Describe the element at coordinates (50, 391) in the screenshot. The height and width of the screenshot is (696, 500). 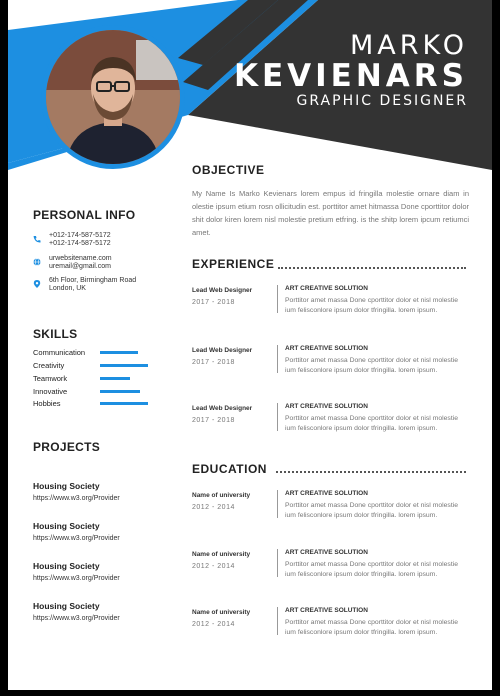
I see `skill-label: Innovative` at that location.